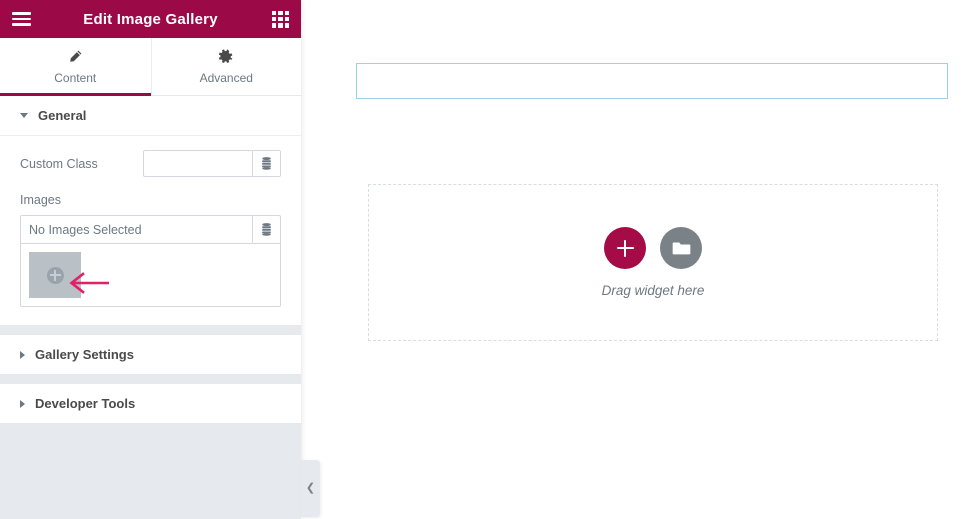  I want to click on field-custom-class: Custom Class, so click(150, 163).